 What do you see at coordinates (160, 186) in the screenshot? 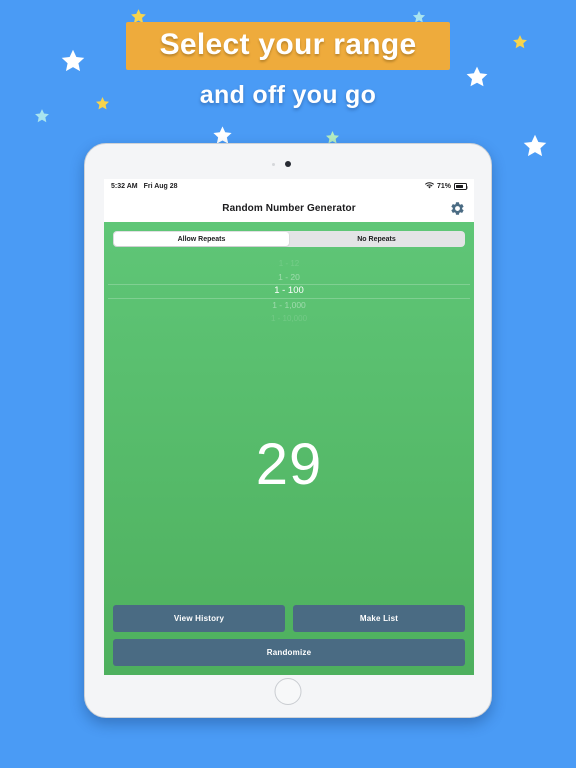
I see `status-date: Fri Aug 28` at bounding box center [160, 186].